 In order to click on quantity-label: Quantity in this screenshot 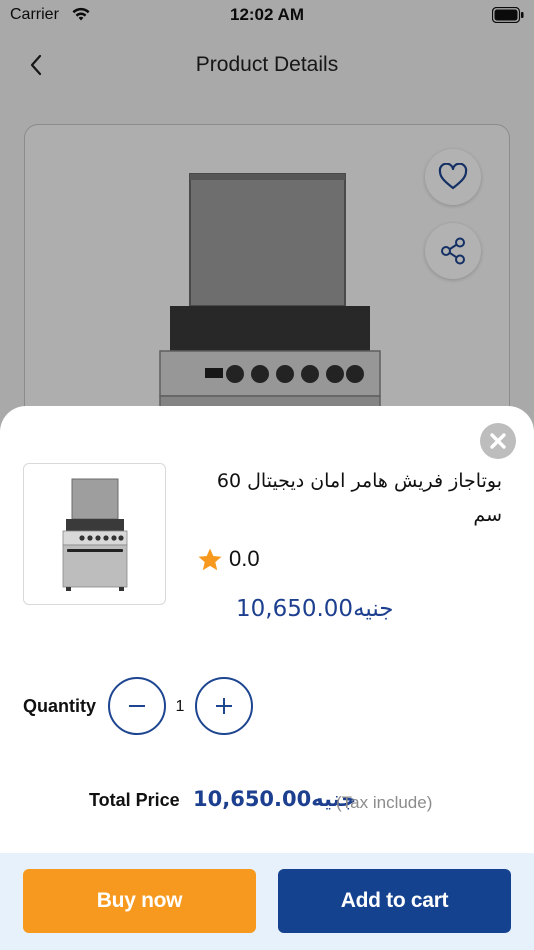, I will do `click(60, 706)`.